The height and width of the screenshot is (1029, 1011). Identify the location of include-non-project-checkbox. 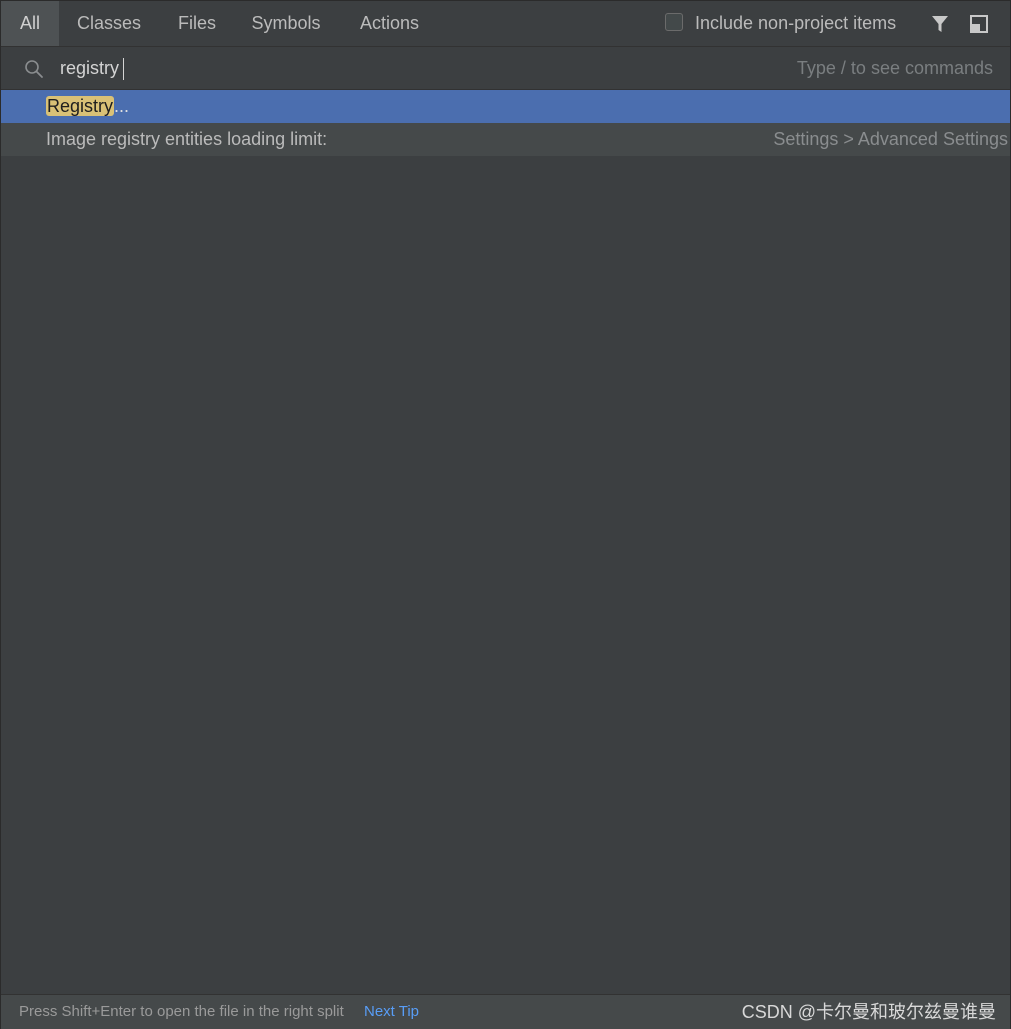
(674, 22).